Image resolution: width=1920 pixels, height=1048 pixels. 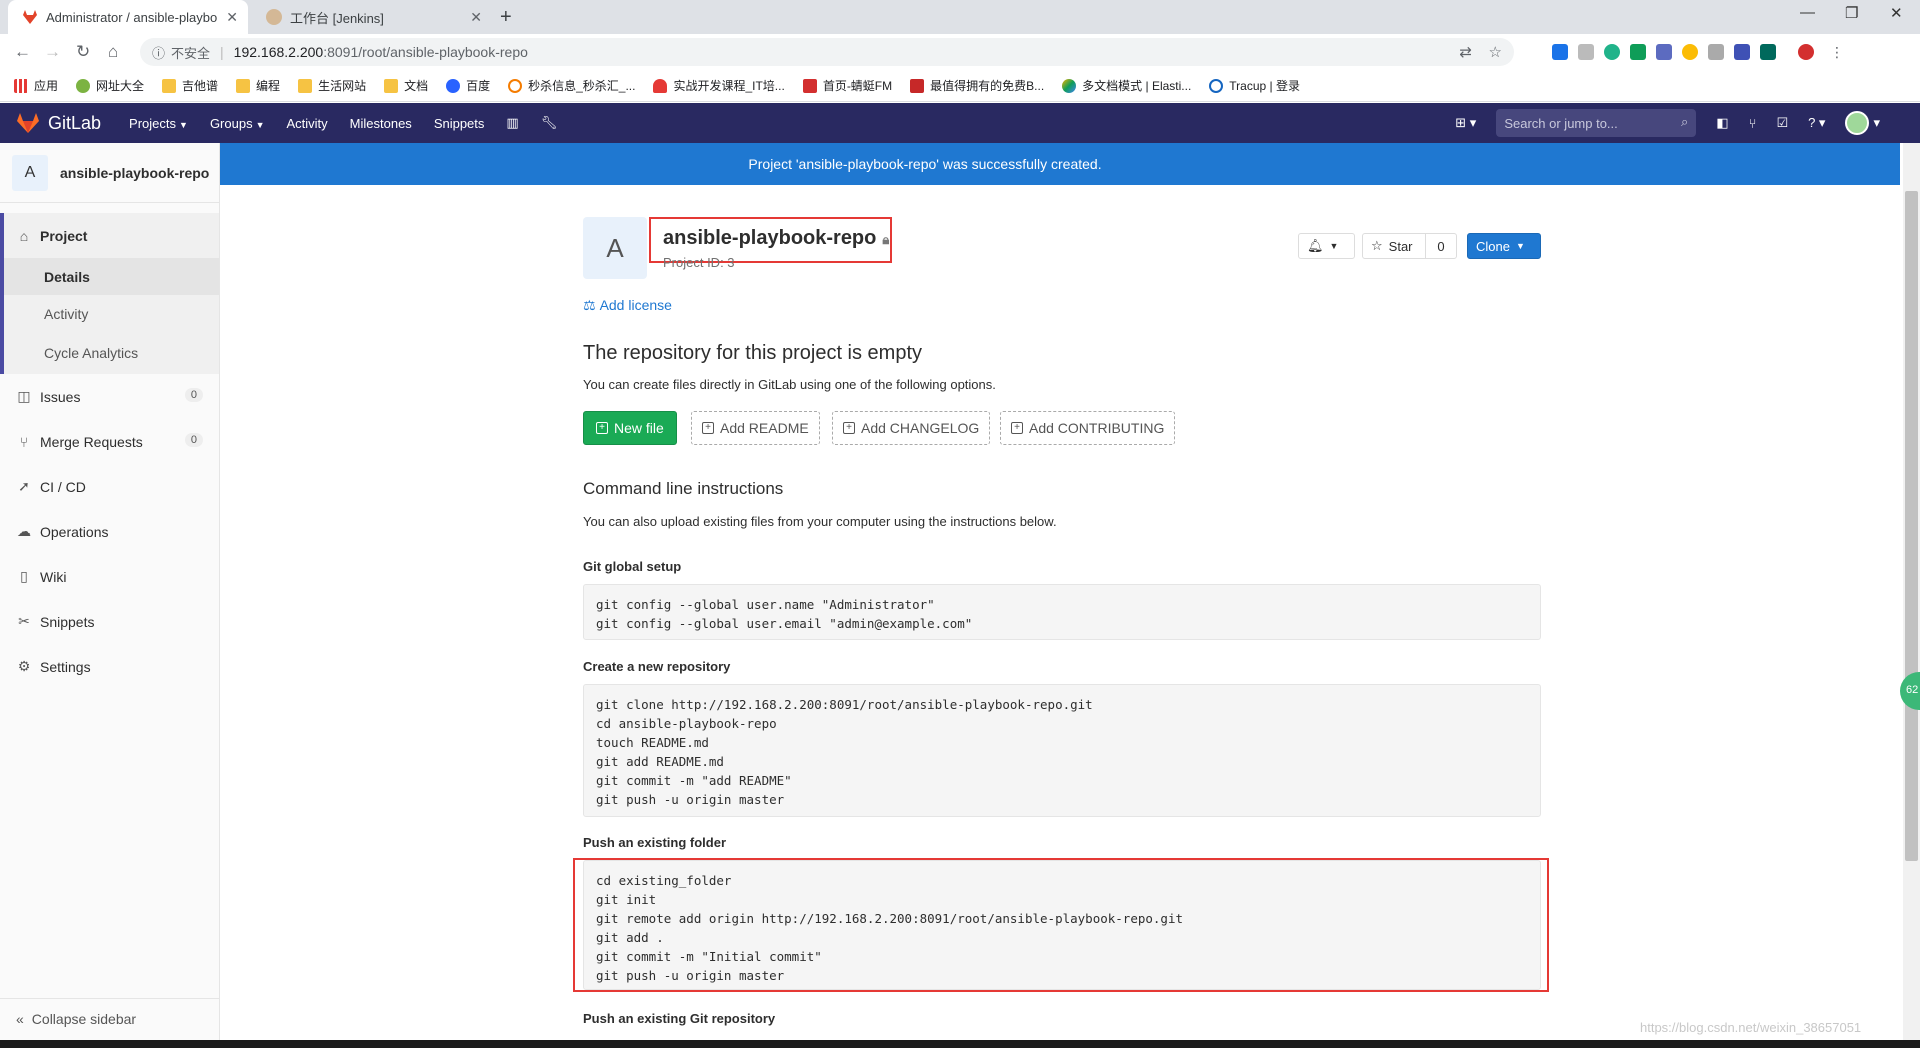 I want to click on back-icon: ←, so click(x=22, y=52).